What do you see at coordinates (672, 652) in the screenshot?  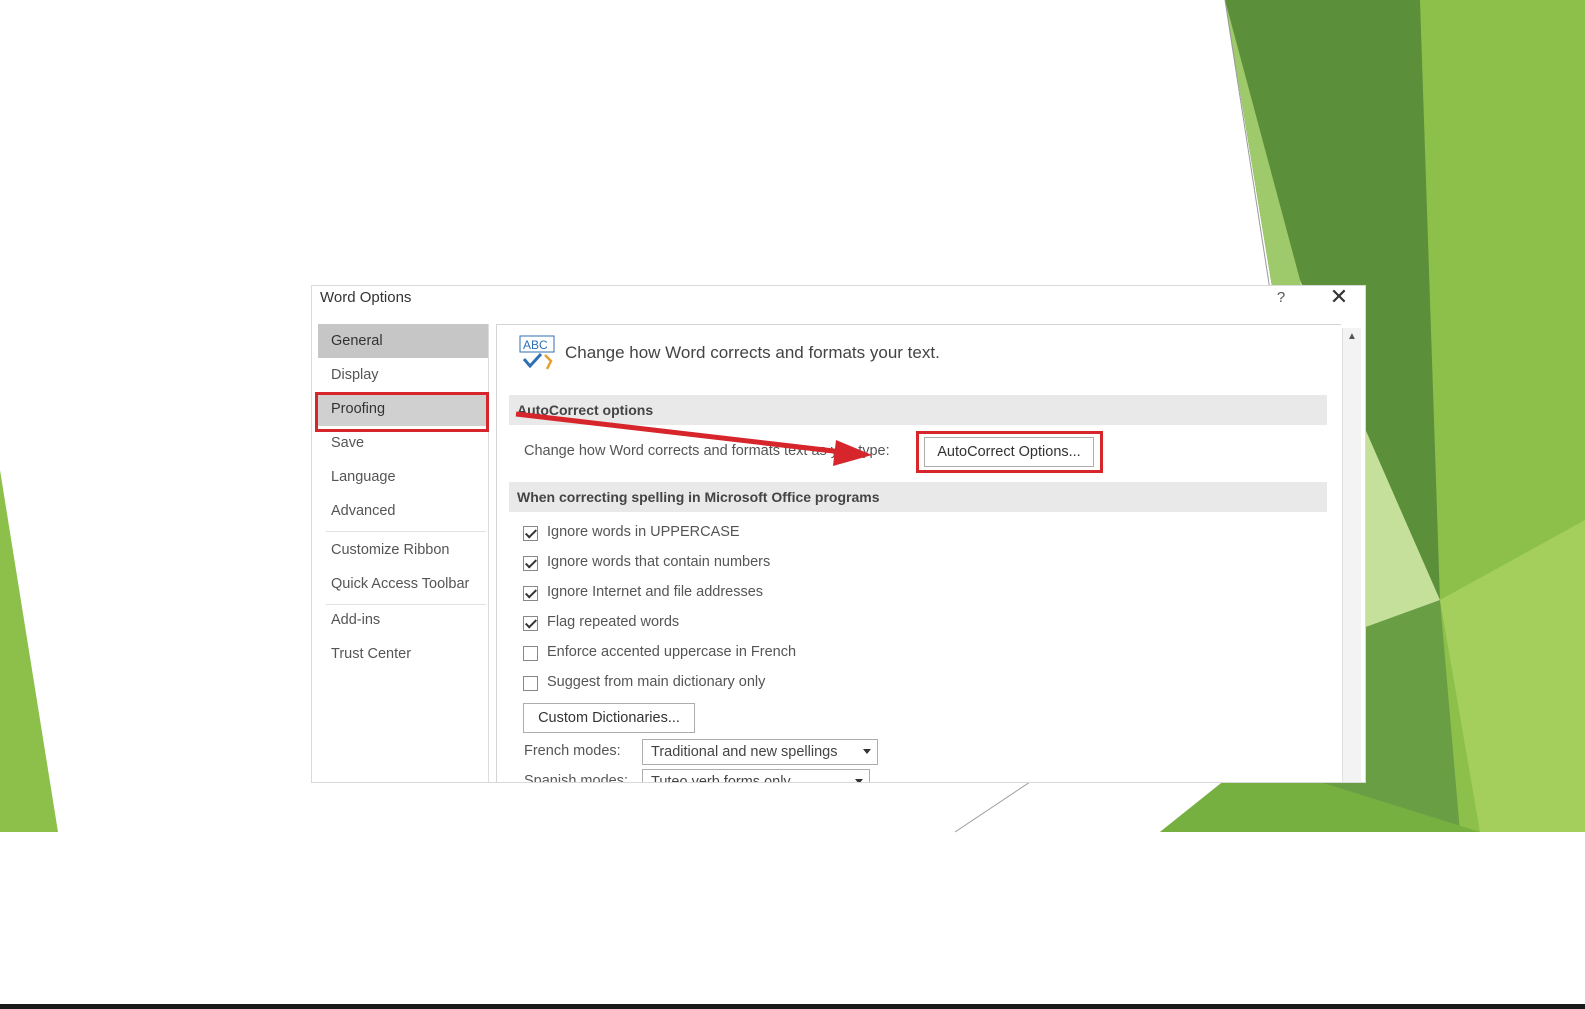 I see `checkbox-label: Enforce accented uppercase in French` at bounding box center [672, 652].